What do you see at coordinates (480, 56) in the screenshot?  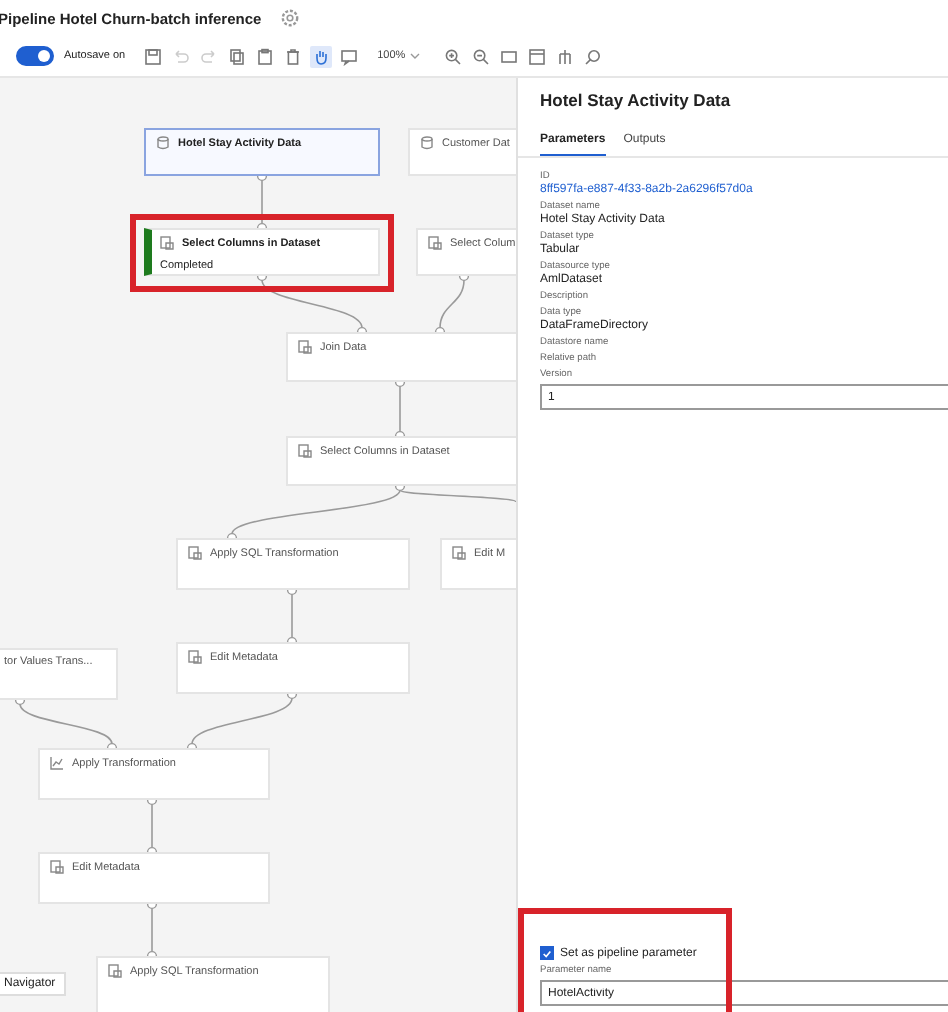 I see `zoom-out-icon` at bounding box center [480, 56].